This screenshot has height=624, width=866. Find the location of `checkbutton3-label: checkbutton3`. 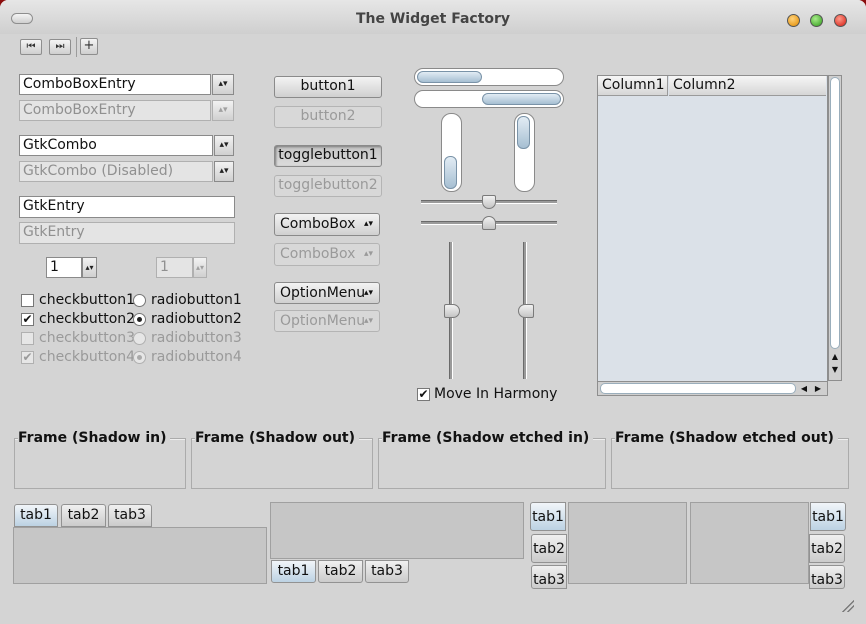

checkbutton3-label: checkbutton3 is located at coordinates (87, 338).